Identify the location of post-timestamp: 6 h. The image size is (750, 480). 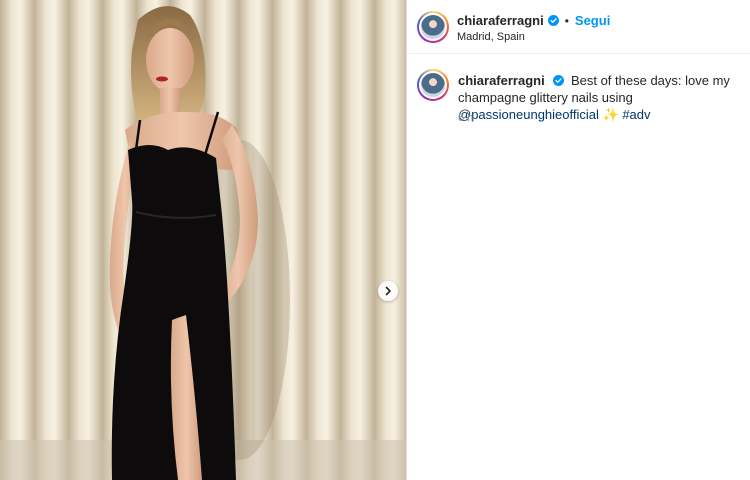
(465, 118).